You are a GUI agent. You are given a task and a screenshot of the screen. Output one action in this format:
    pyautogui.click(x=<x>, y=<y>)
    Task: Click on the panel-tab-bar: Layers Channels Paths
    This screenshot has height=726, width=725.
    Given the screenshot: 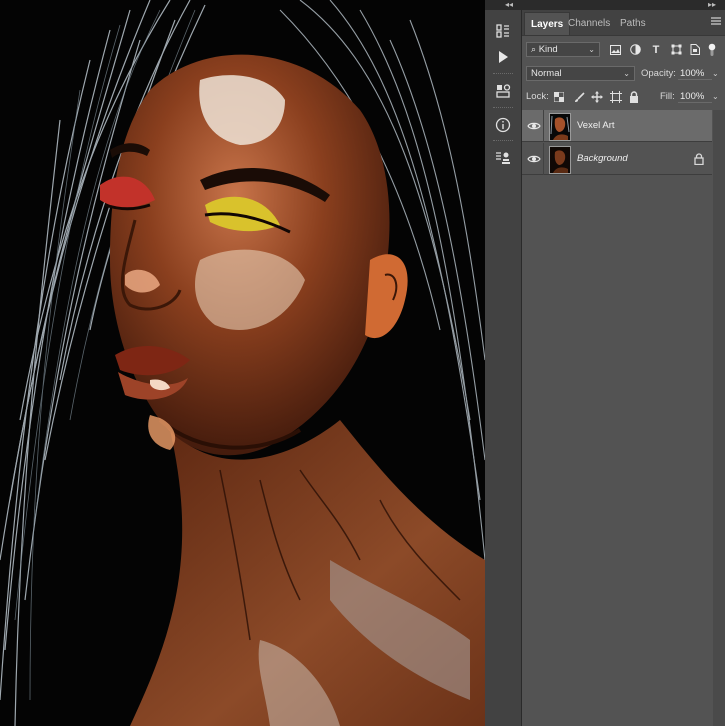 What is the action you would take?
    pyautogui.click(x=623, y=23)
    